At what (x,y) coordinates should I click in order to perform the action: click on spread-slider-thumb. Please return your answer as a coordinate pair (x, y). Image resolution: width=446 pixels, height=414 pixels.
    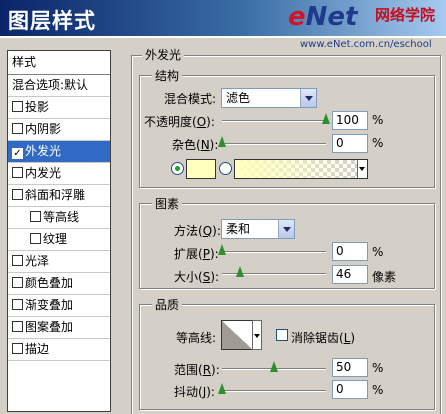
    Looking at the image, I should click on (222, 249).